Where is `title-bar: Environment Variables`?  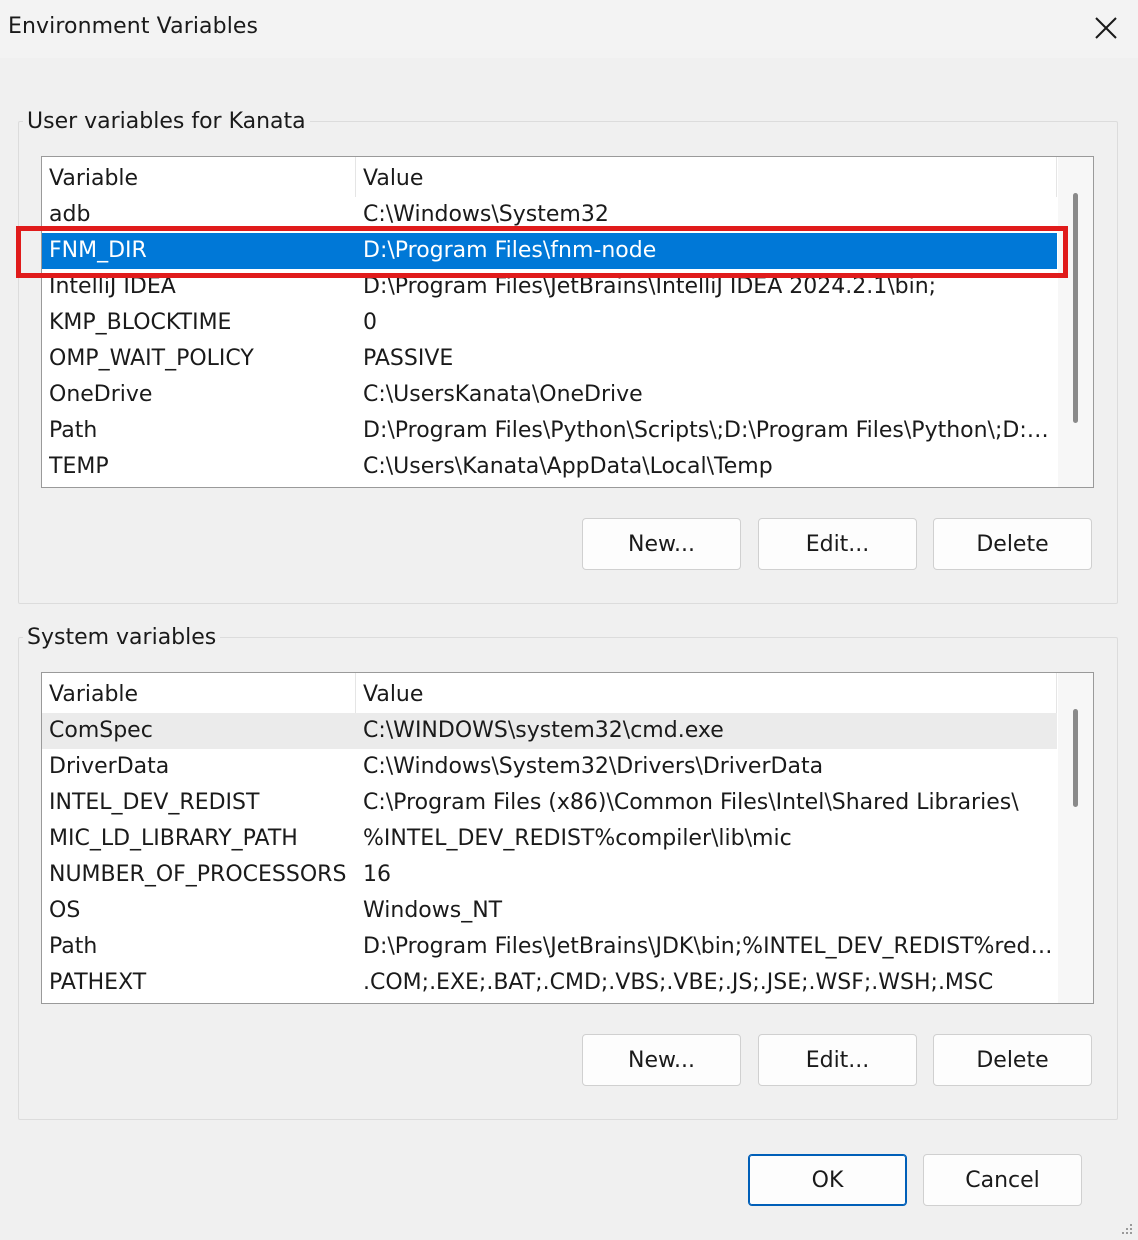 title-bar: Environment Variables is located at coordinates (569, 29).